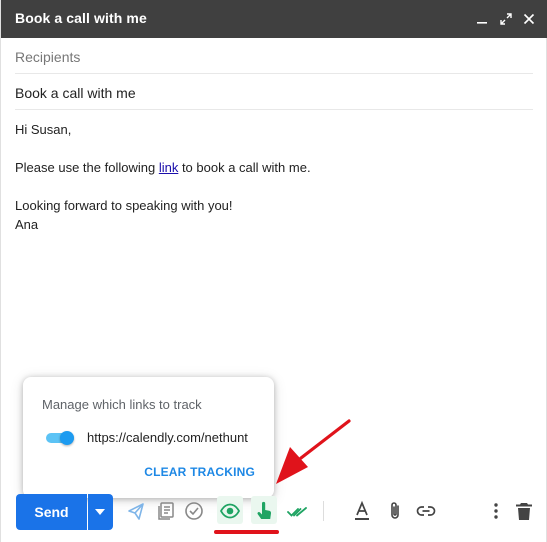 Image resolution: width=547 pixels, height=542 pixels. What do you see at coordinates (67, 438) in the screenshot?
I see `toggle-knob` at bounding box center [67, 438].